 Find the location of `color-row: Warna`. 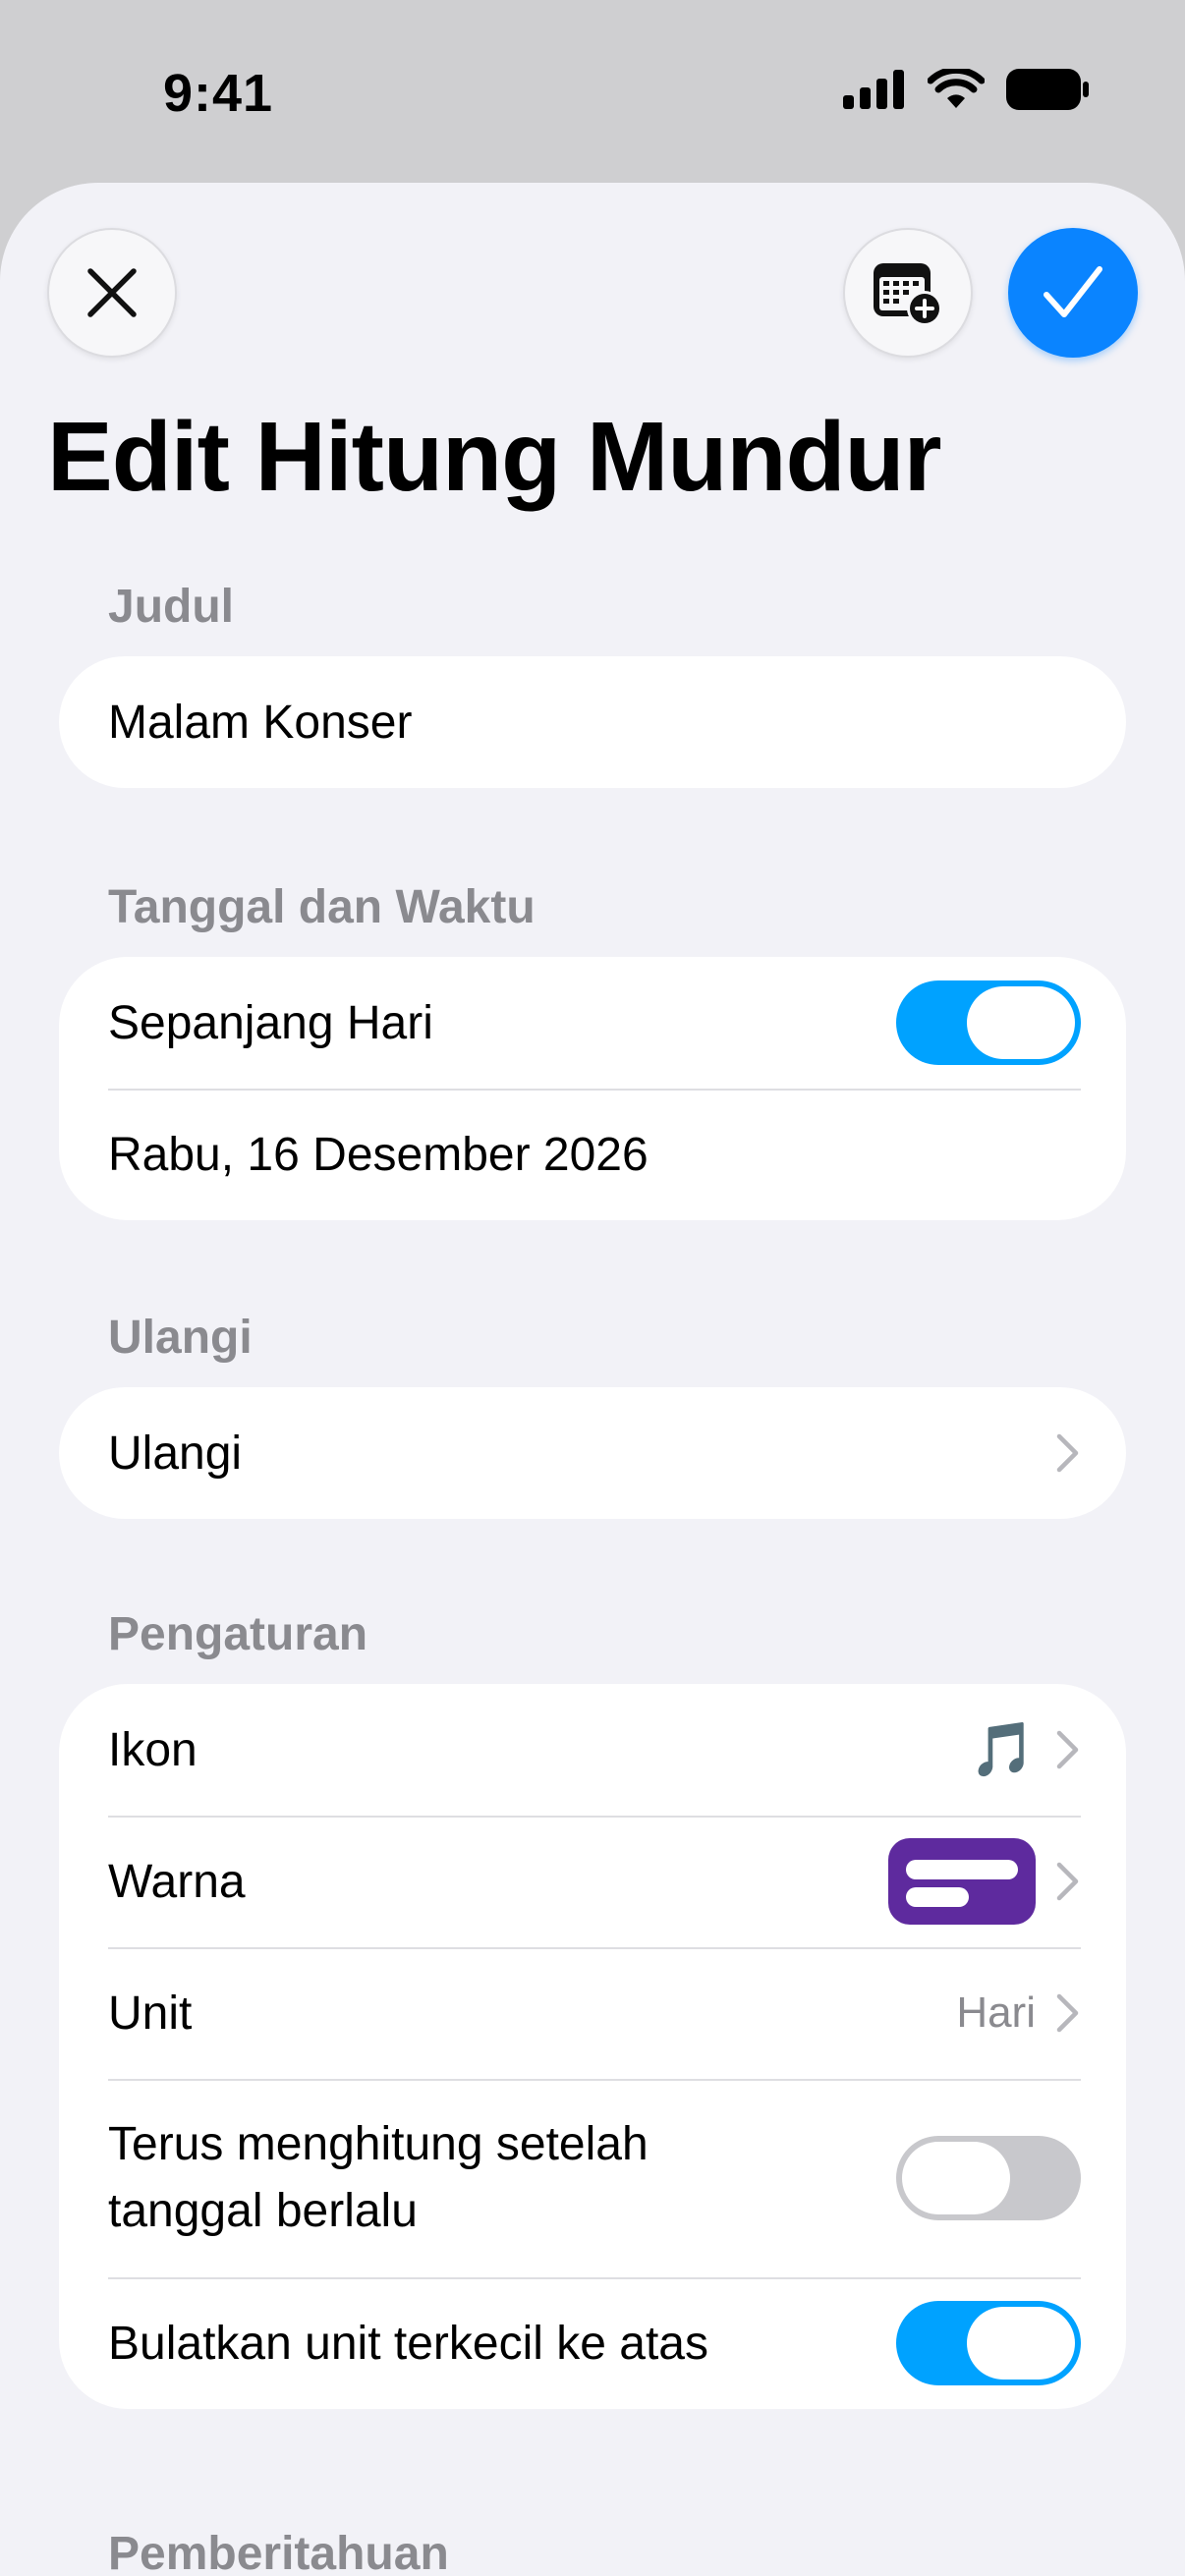

color-row: Warna is located at coordinates (592, 1881).